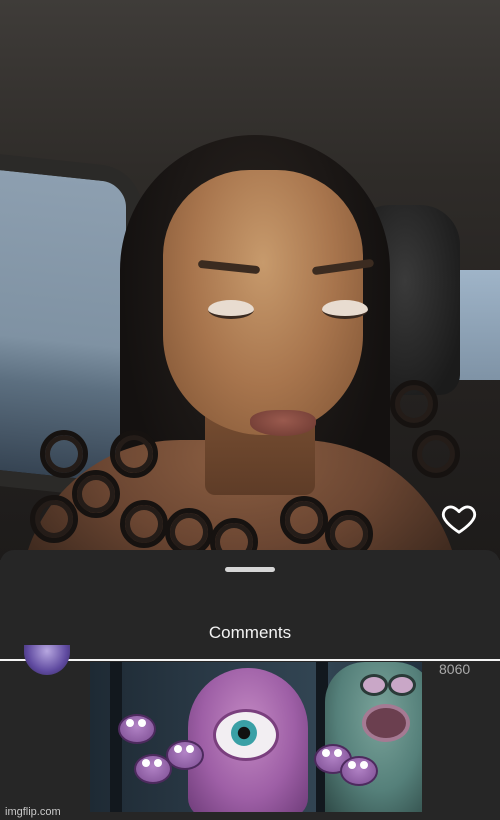 The height and width of the screenshot is (820, 500). Describe the element at coordinates (459, 518) in the screenshot. I see `heart-outline-icon` at that location.